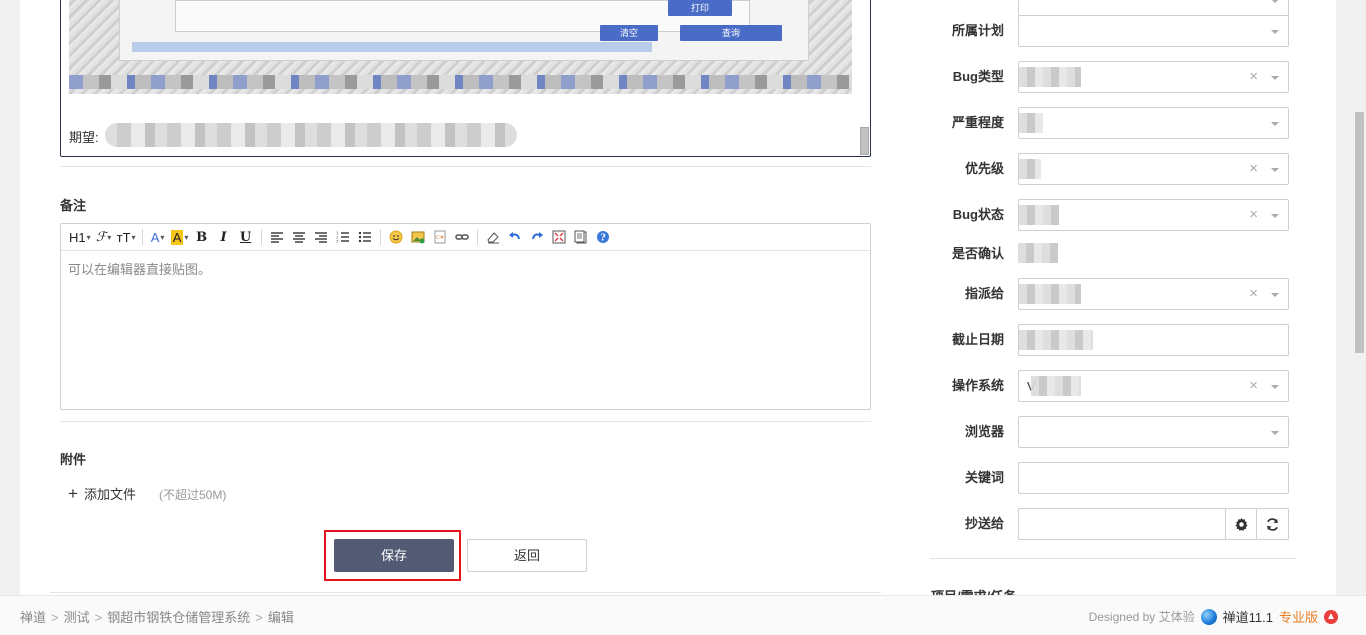 This screenshot has width=1366, height=635. Describe the element at coordinates (440, 237) in the screenshot. I see `insert-code-icon: C#` at that location.